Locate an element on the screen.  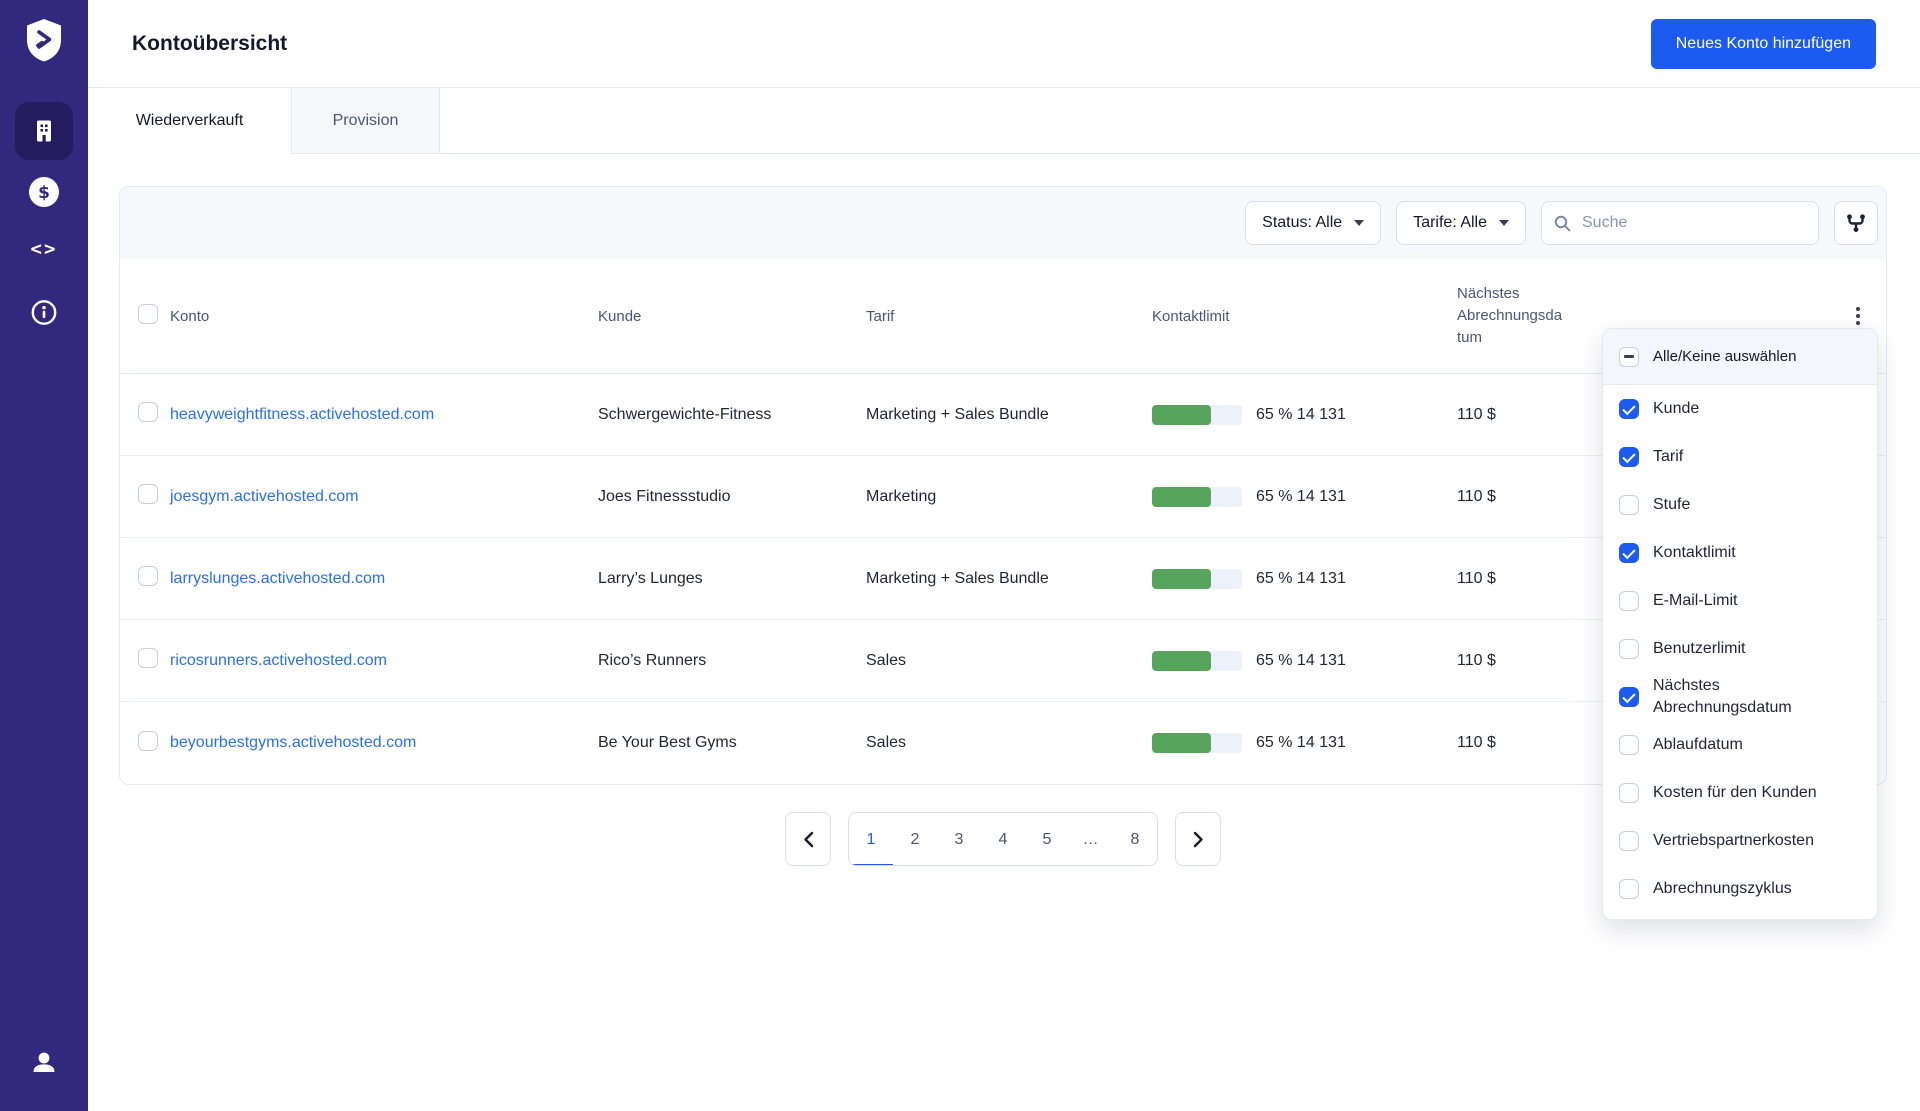
account-link: heavyweightfitness.activehosted.com is located at coordinates (302, 414).